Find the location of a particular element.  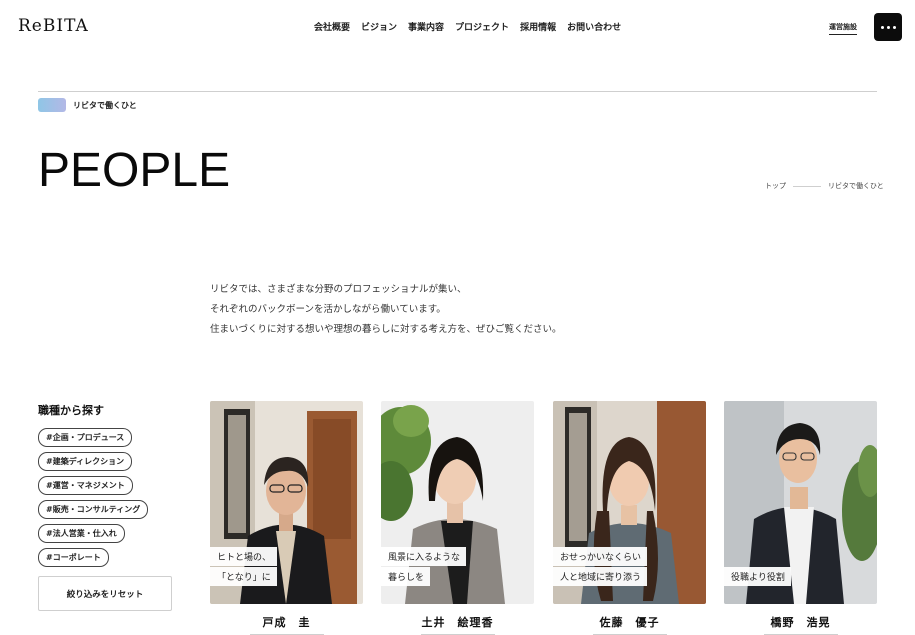

caption-line: 役職より役割 is located at coordinates (757, 576).